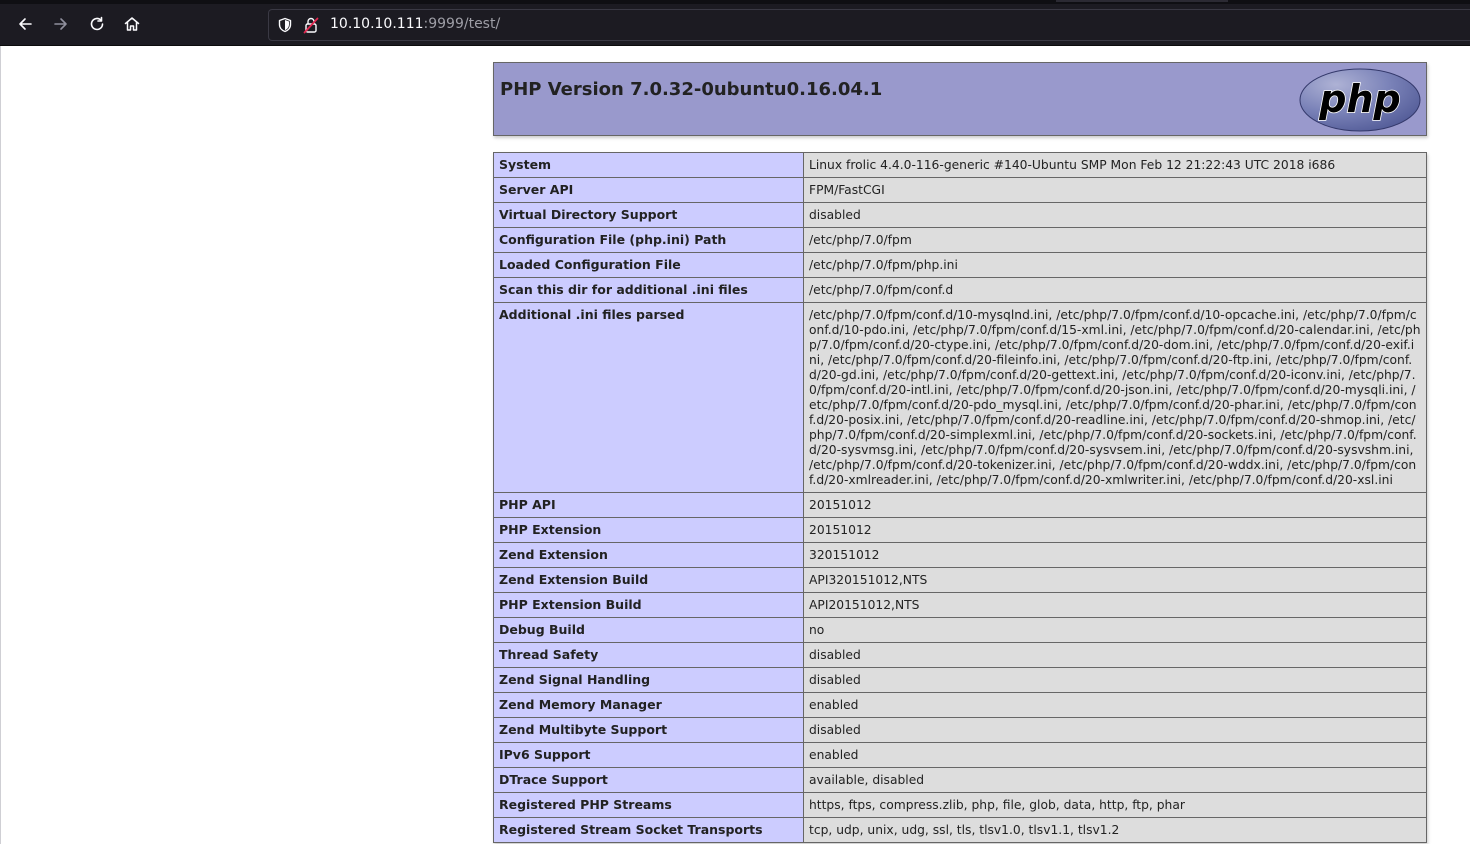  I want to click on arrow-left-icon, so click(25, 24).